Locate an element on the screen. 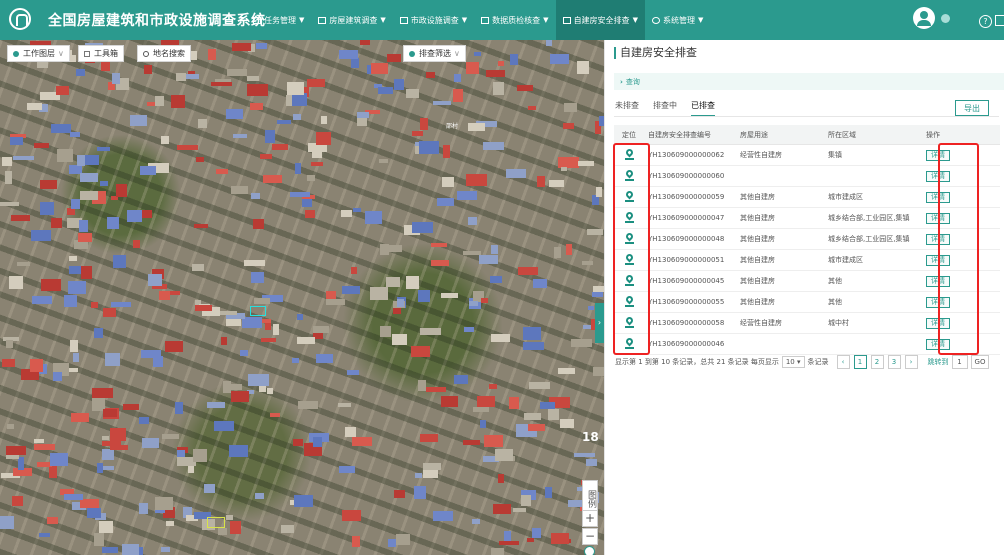  legend-button: 图例 is located at coordinates (590, 497).